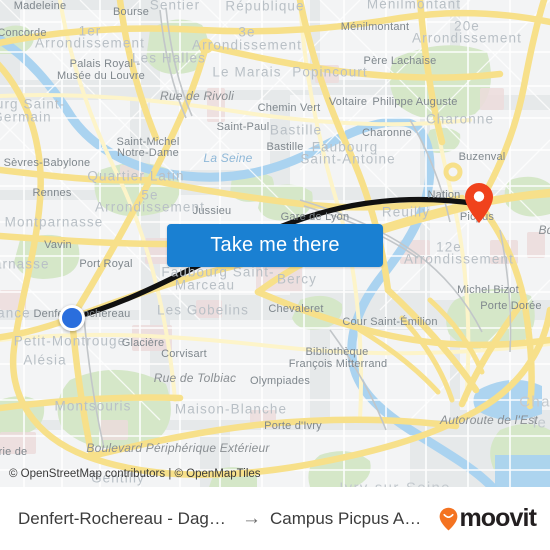 This screenshot has height=550, width=550. I want to click on moovit-logo: moovit, so click(488, 518).